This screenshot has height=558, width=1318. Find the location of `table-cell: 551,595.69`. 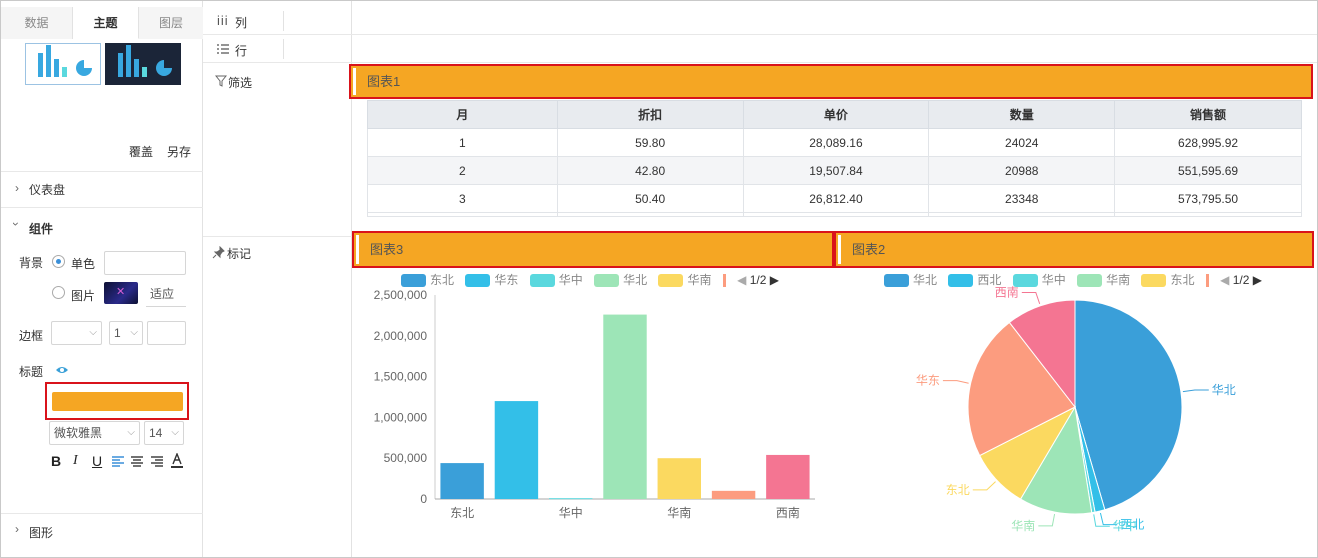

table-cell: 551,595.69 is located at coordinates (1208, 170).